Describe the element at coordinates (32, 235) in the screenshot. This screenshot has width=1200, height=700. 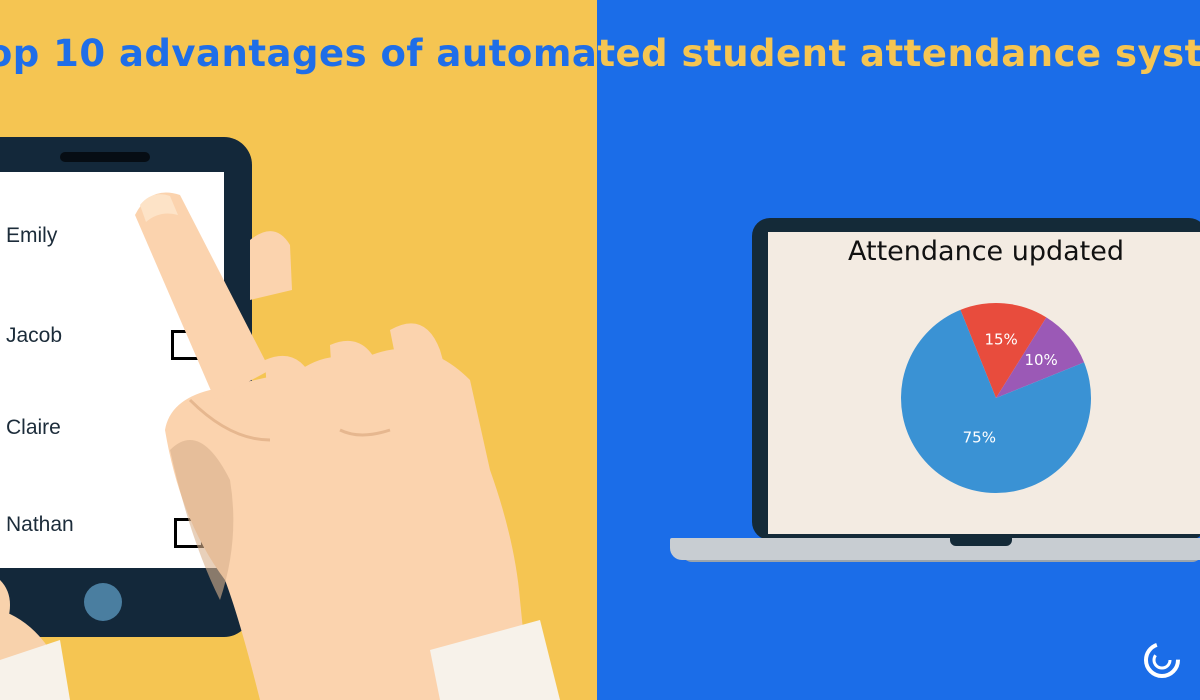
I see `student-name: Emily` at that location.